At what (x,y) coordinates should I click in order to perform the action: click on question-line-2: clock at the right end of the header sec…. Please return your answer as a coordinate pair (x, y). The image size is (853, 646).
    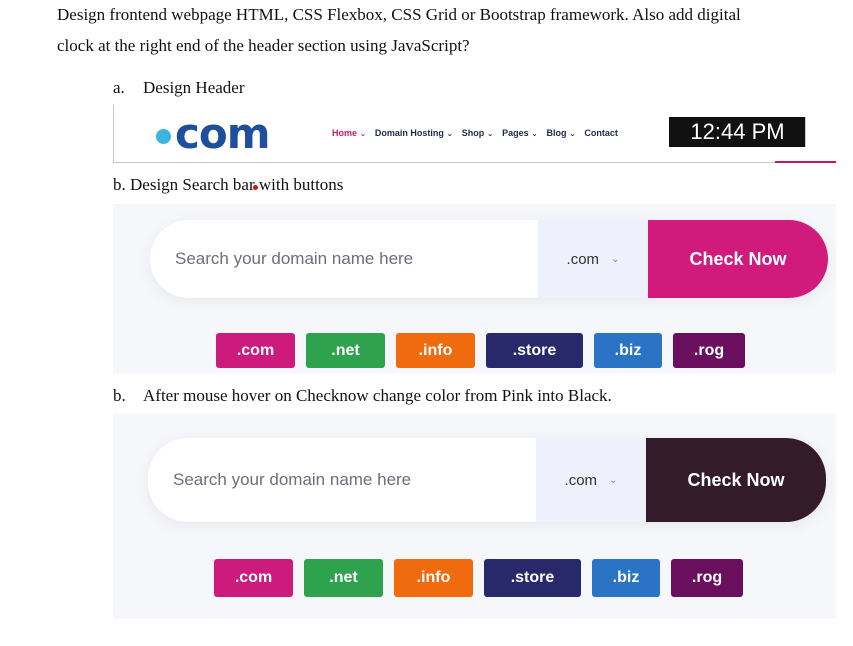
    Looking at the image, I should click on (263, 45).